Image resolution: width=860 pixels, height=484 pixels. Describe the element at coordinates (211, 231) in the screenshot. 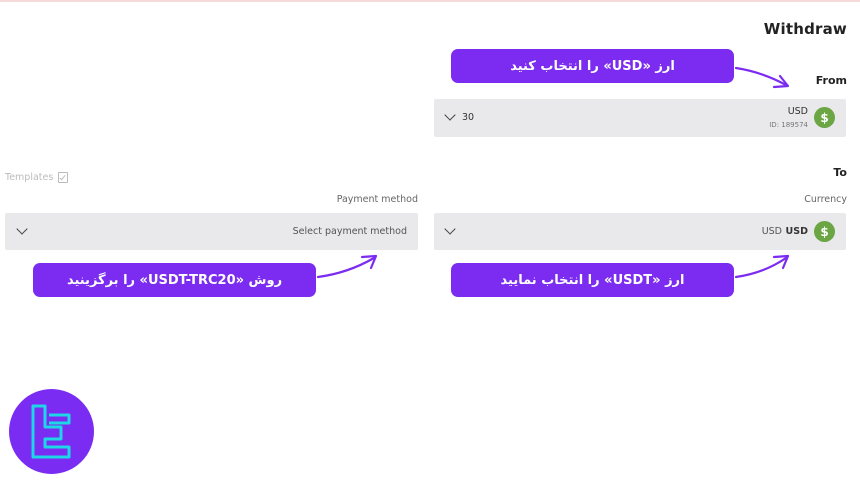

I see `payment-method-select: Select payment method` at that location.